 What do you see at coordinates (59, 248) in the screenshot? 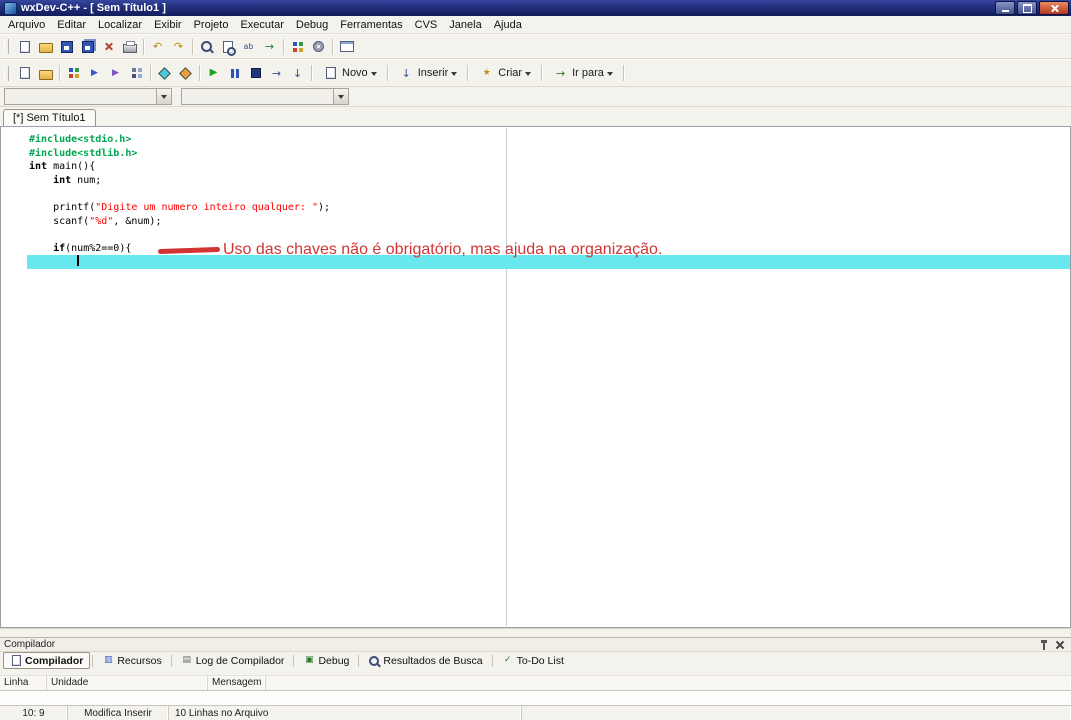
I see `code-segment: if` at bounding box center [59, 248].